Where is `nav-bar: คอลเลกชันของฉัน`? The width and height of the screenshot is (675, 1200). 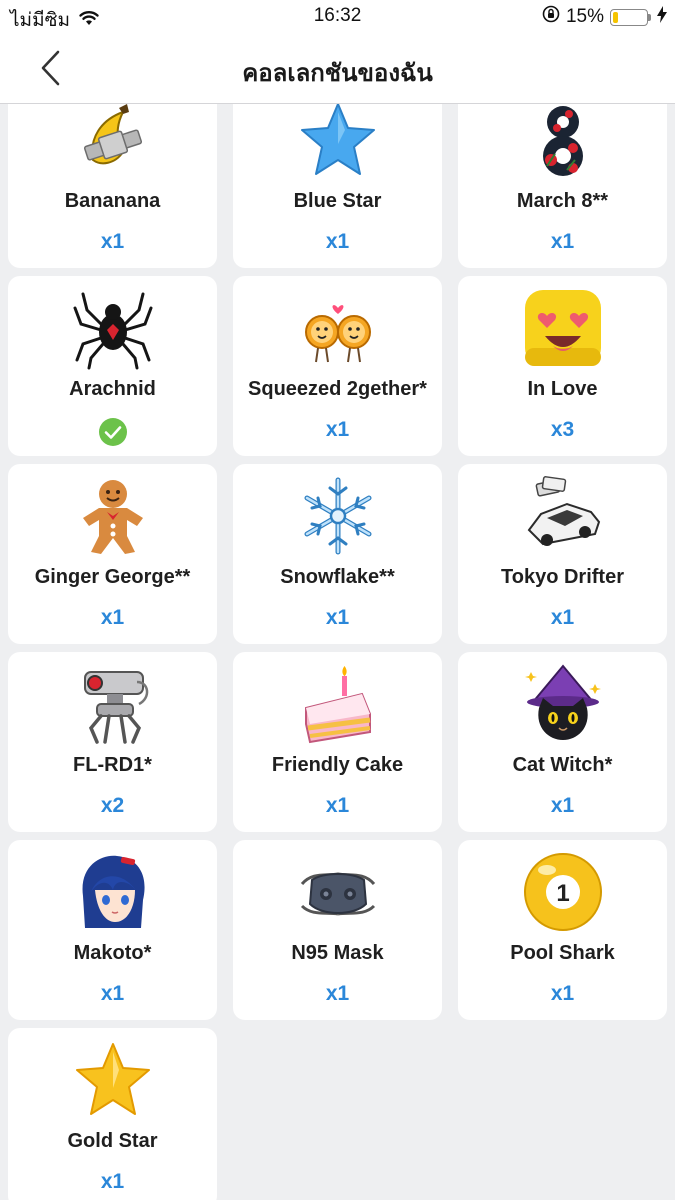
nav-bar: คอลเลกชันของฉัน is located at coordinates (337, 69).